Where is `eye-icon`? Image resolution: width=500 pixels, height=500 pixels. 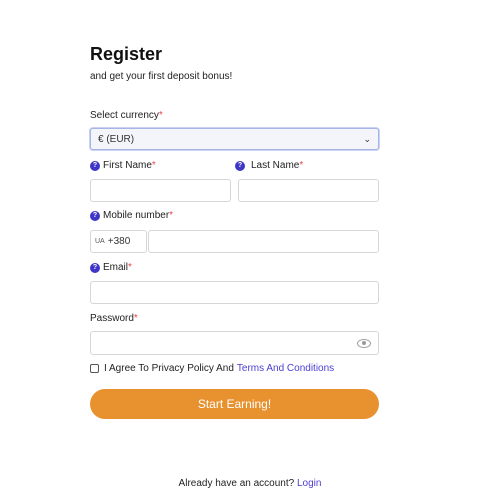 eye-icon is located at coordinates (364, 343).